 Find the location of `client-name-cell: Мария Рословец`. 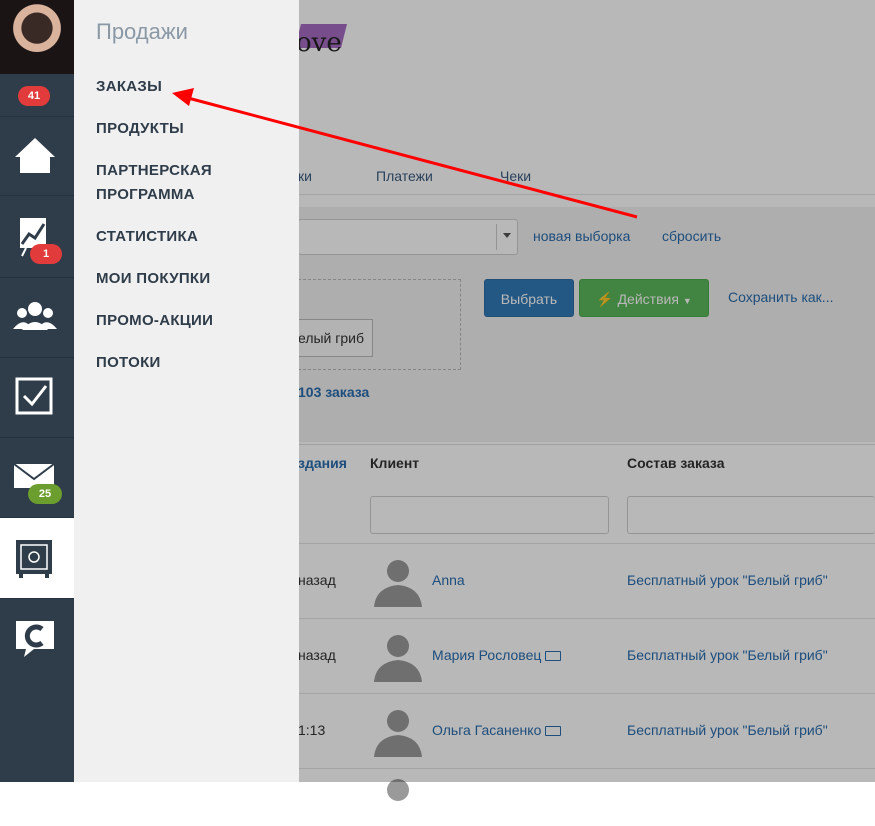

client-name-cell: Мария Рословец is located at coordinates (497, 655).